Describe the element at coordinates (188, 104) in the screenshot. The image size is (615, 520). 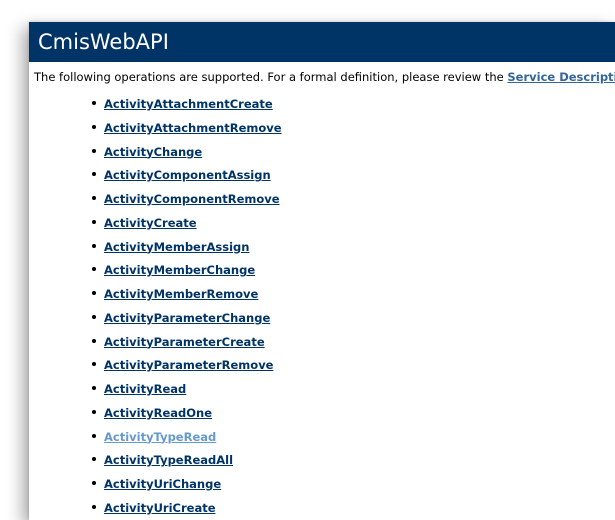
I see `operation-link: ActivityAttachmentCreate` at that location.